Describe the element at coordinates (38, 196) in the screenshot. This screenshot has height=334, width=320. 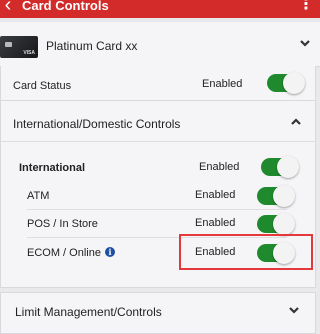
I see `atm-row-label: ATM` at that location.